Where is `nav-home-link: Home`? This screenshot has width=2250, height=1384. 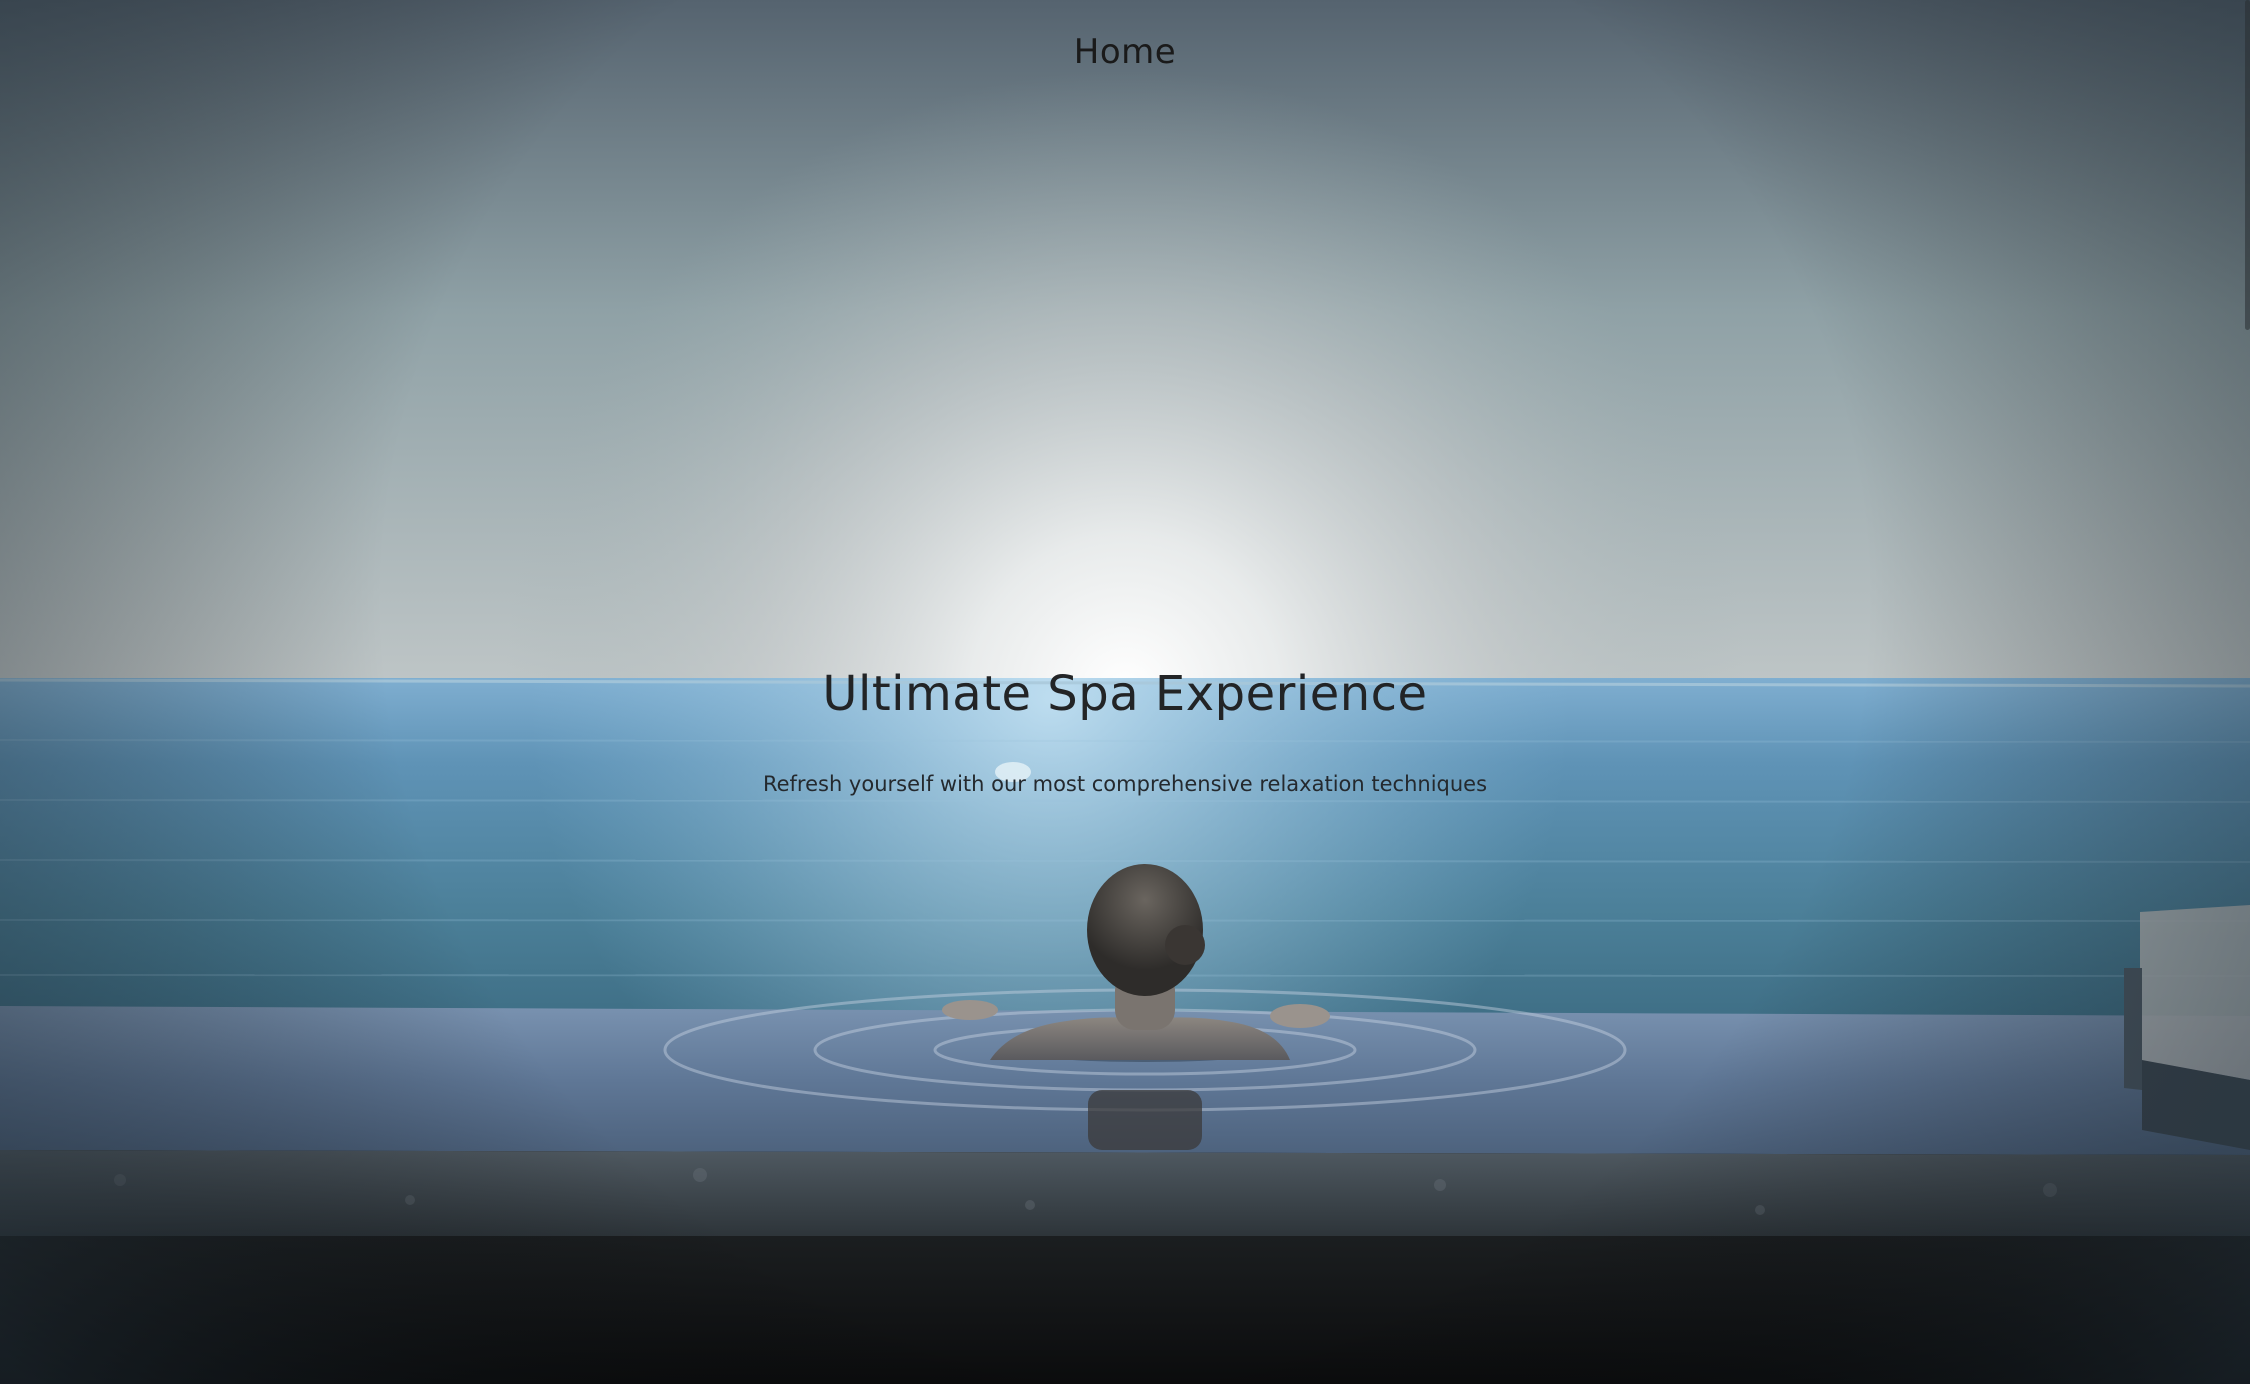
nav-home-link: Home is located at coordinates (1125, 52).